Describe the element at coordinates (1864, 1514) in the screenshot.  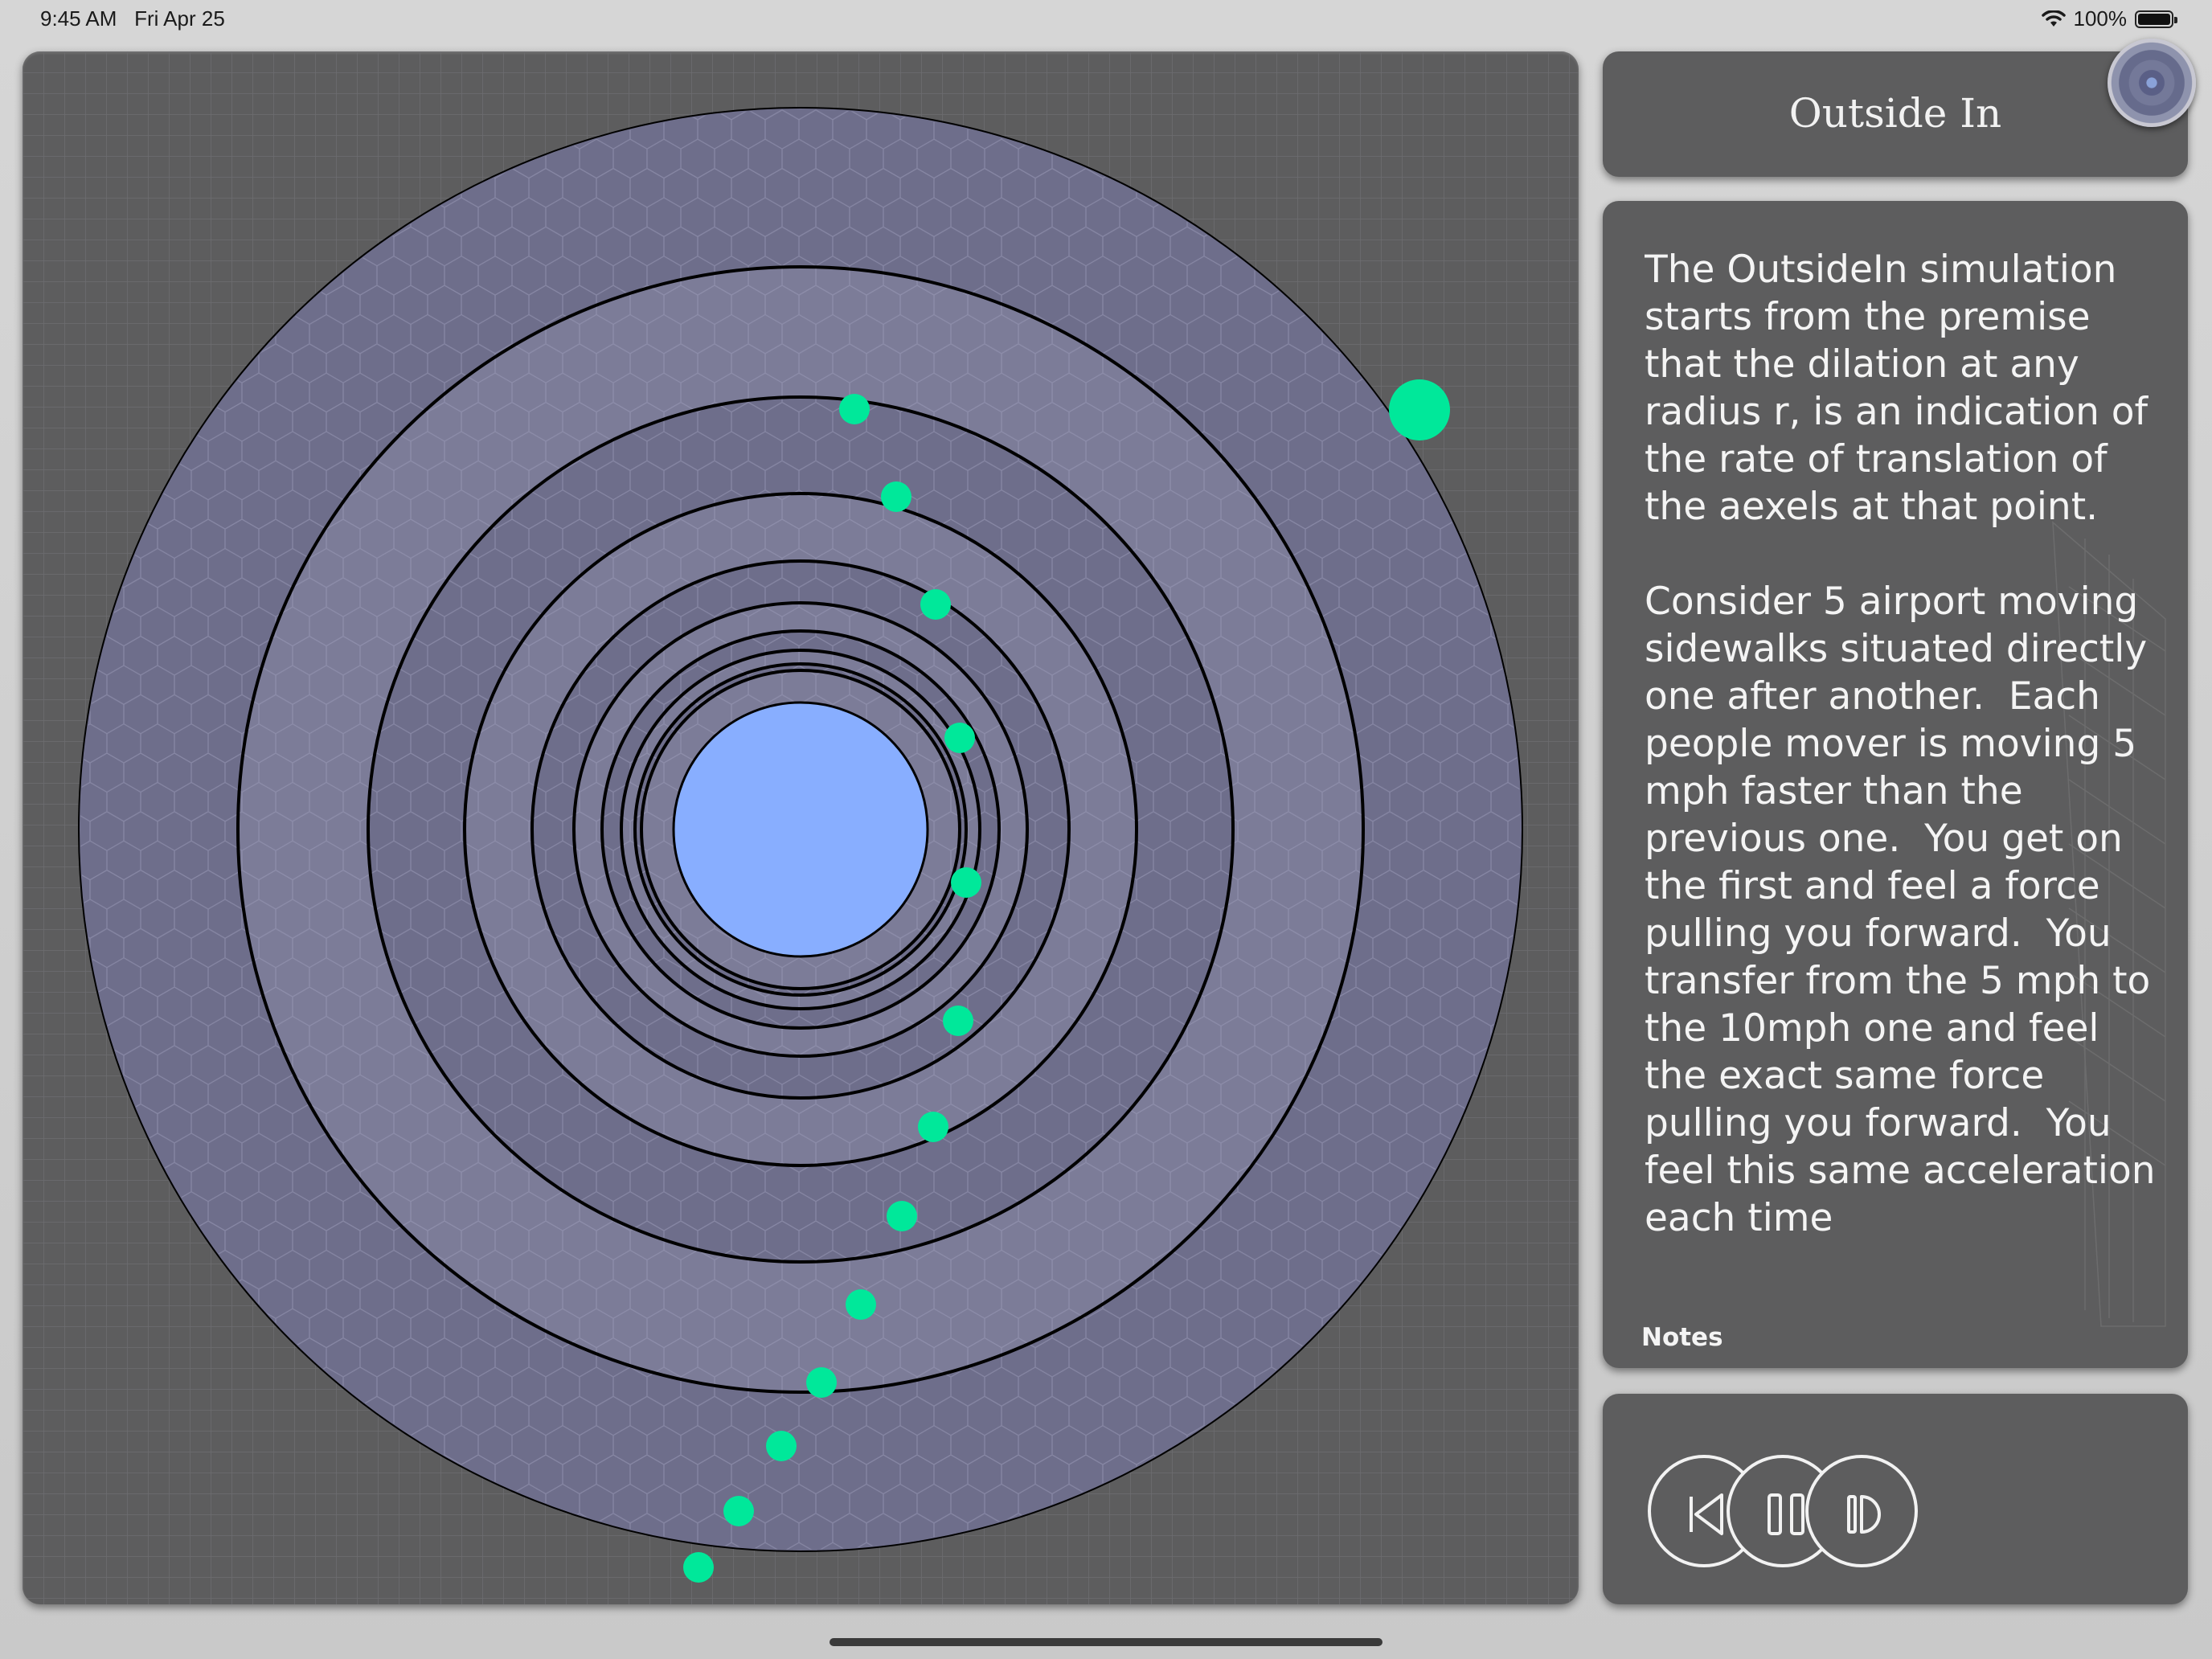
I see `step-forward-icon` at that location.